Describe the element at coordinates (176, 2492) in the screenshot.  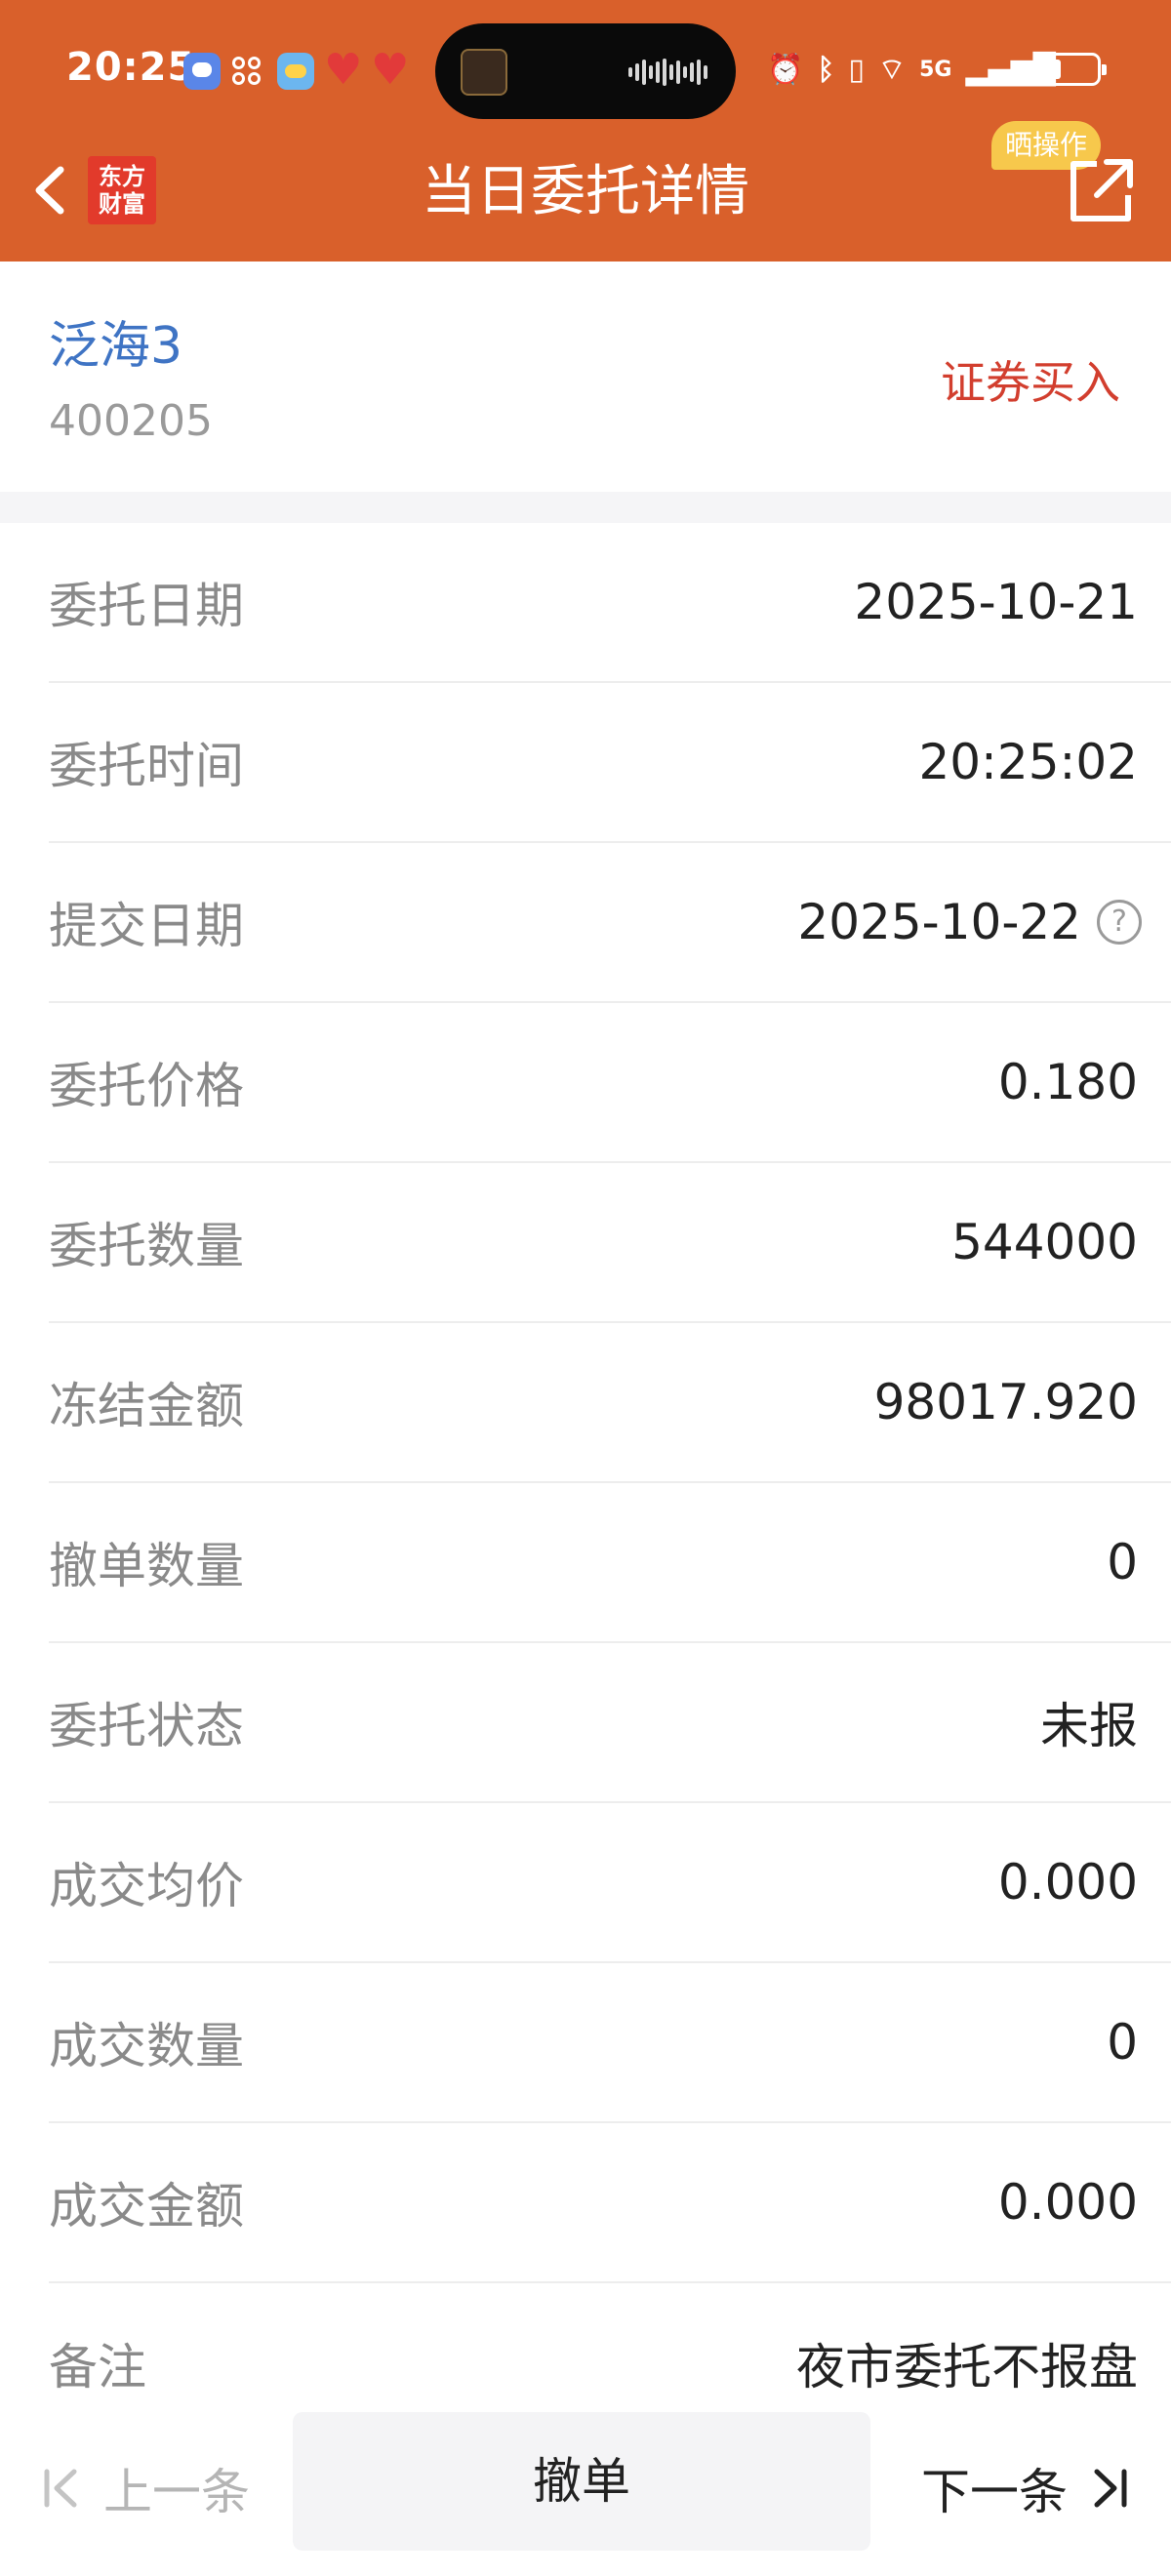
I see `previous-label: 上一条` at that location.